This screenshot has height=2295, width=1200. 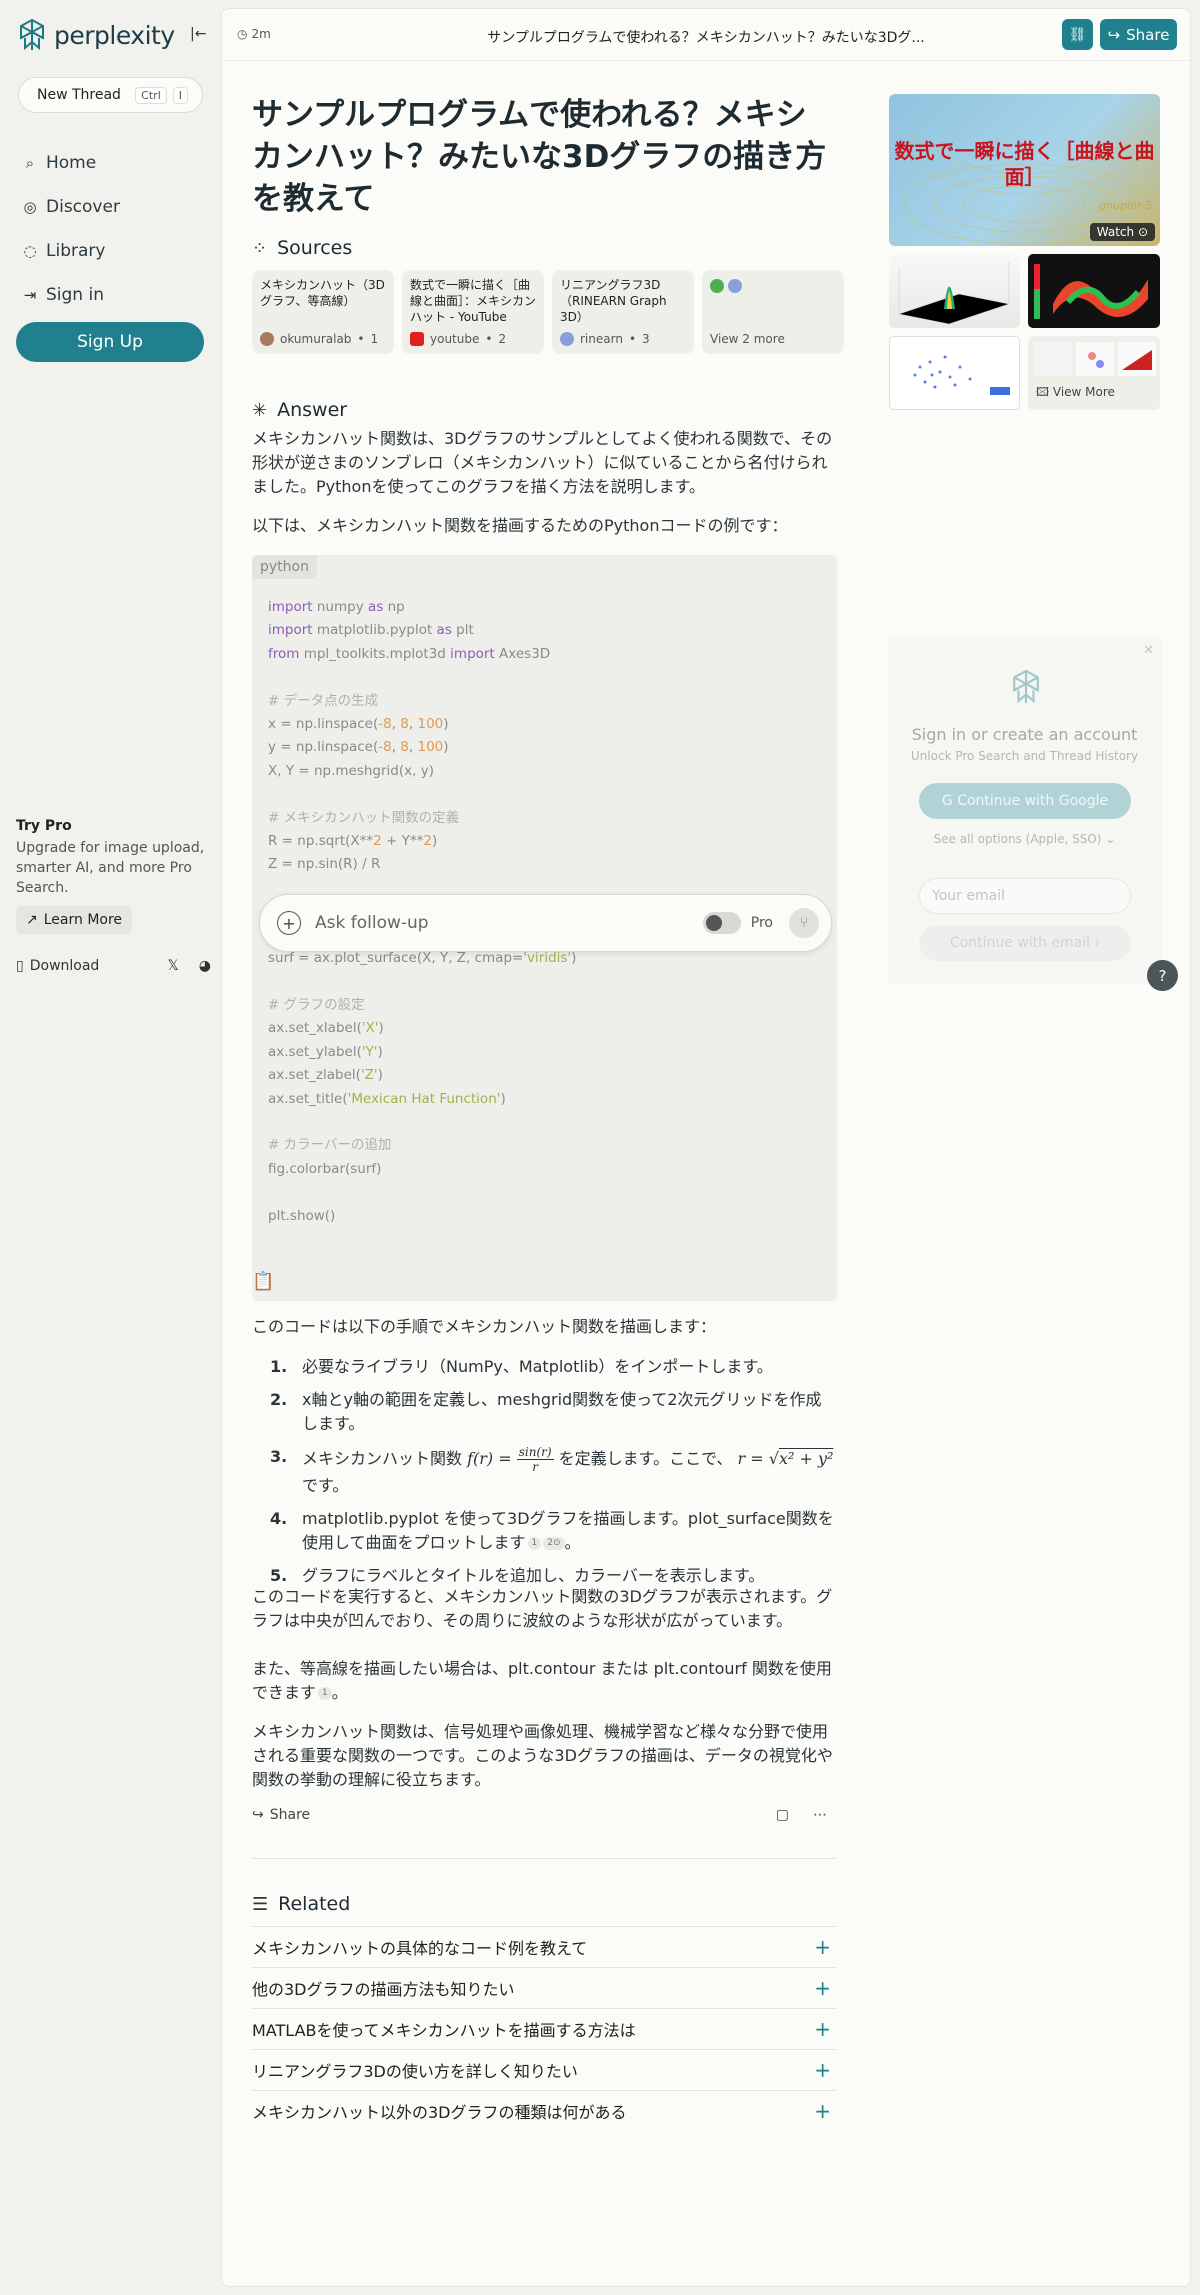 I want to click on sidebar-item-discover: ◎ Discover, so click(x=70, y=207).